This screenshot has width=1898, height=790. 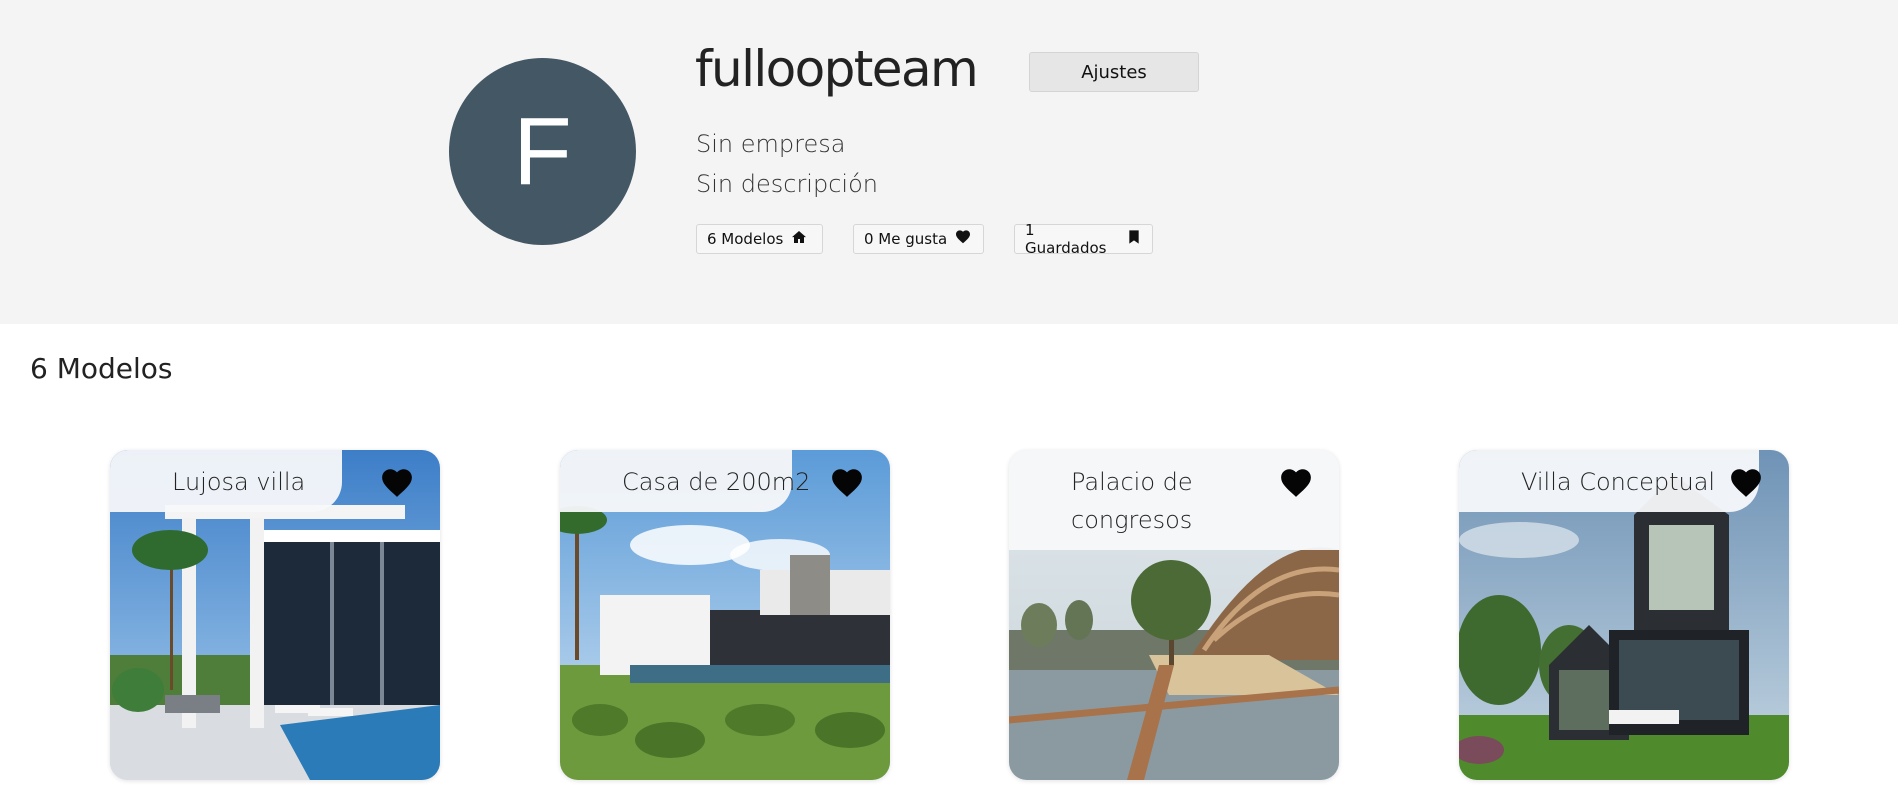 I want to click on likes-count-label: 0 Me gusta, so click(x=906, y=239).